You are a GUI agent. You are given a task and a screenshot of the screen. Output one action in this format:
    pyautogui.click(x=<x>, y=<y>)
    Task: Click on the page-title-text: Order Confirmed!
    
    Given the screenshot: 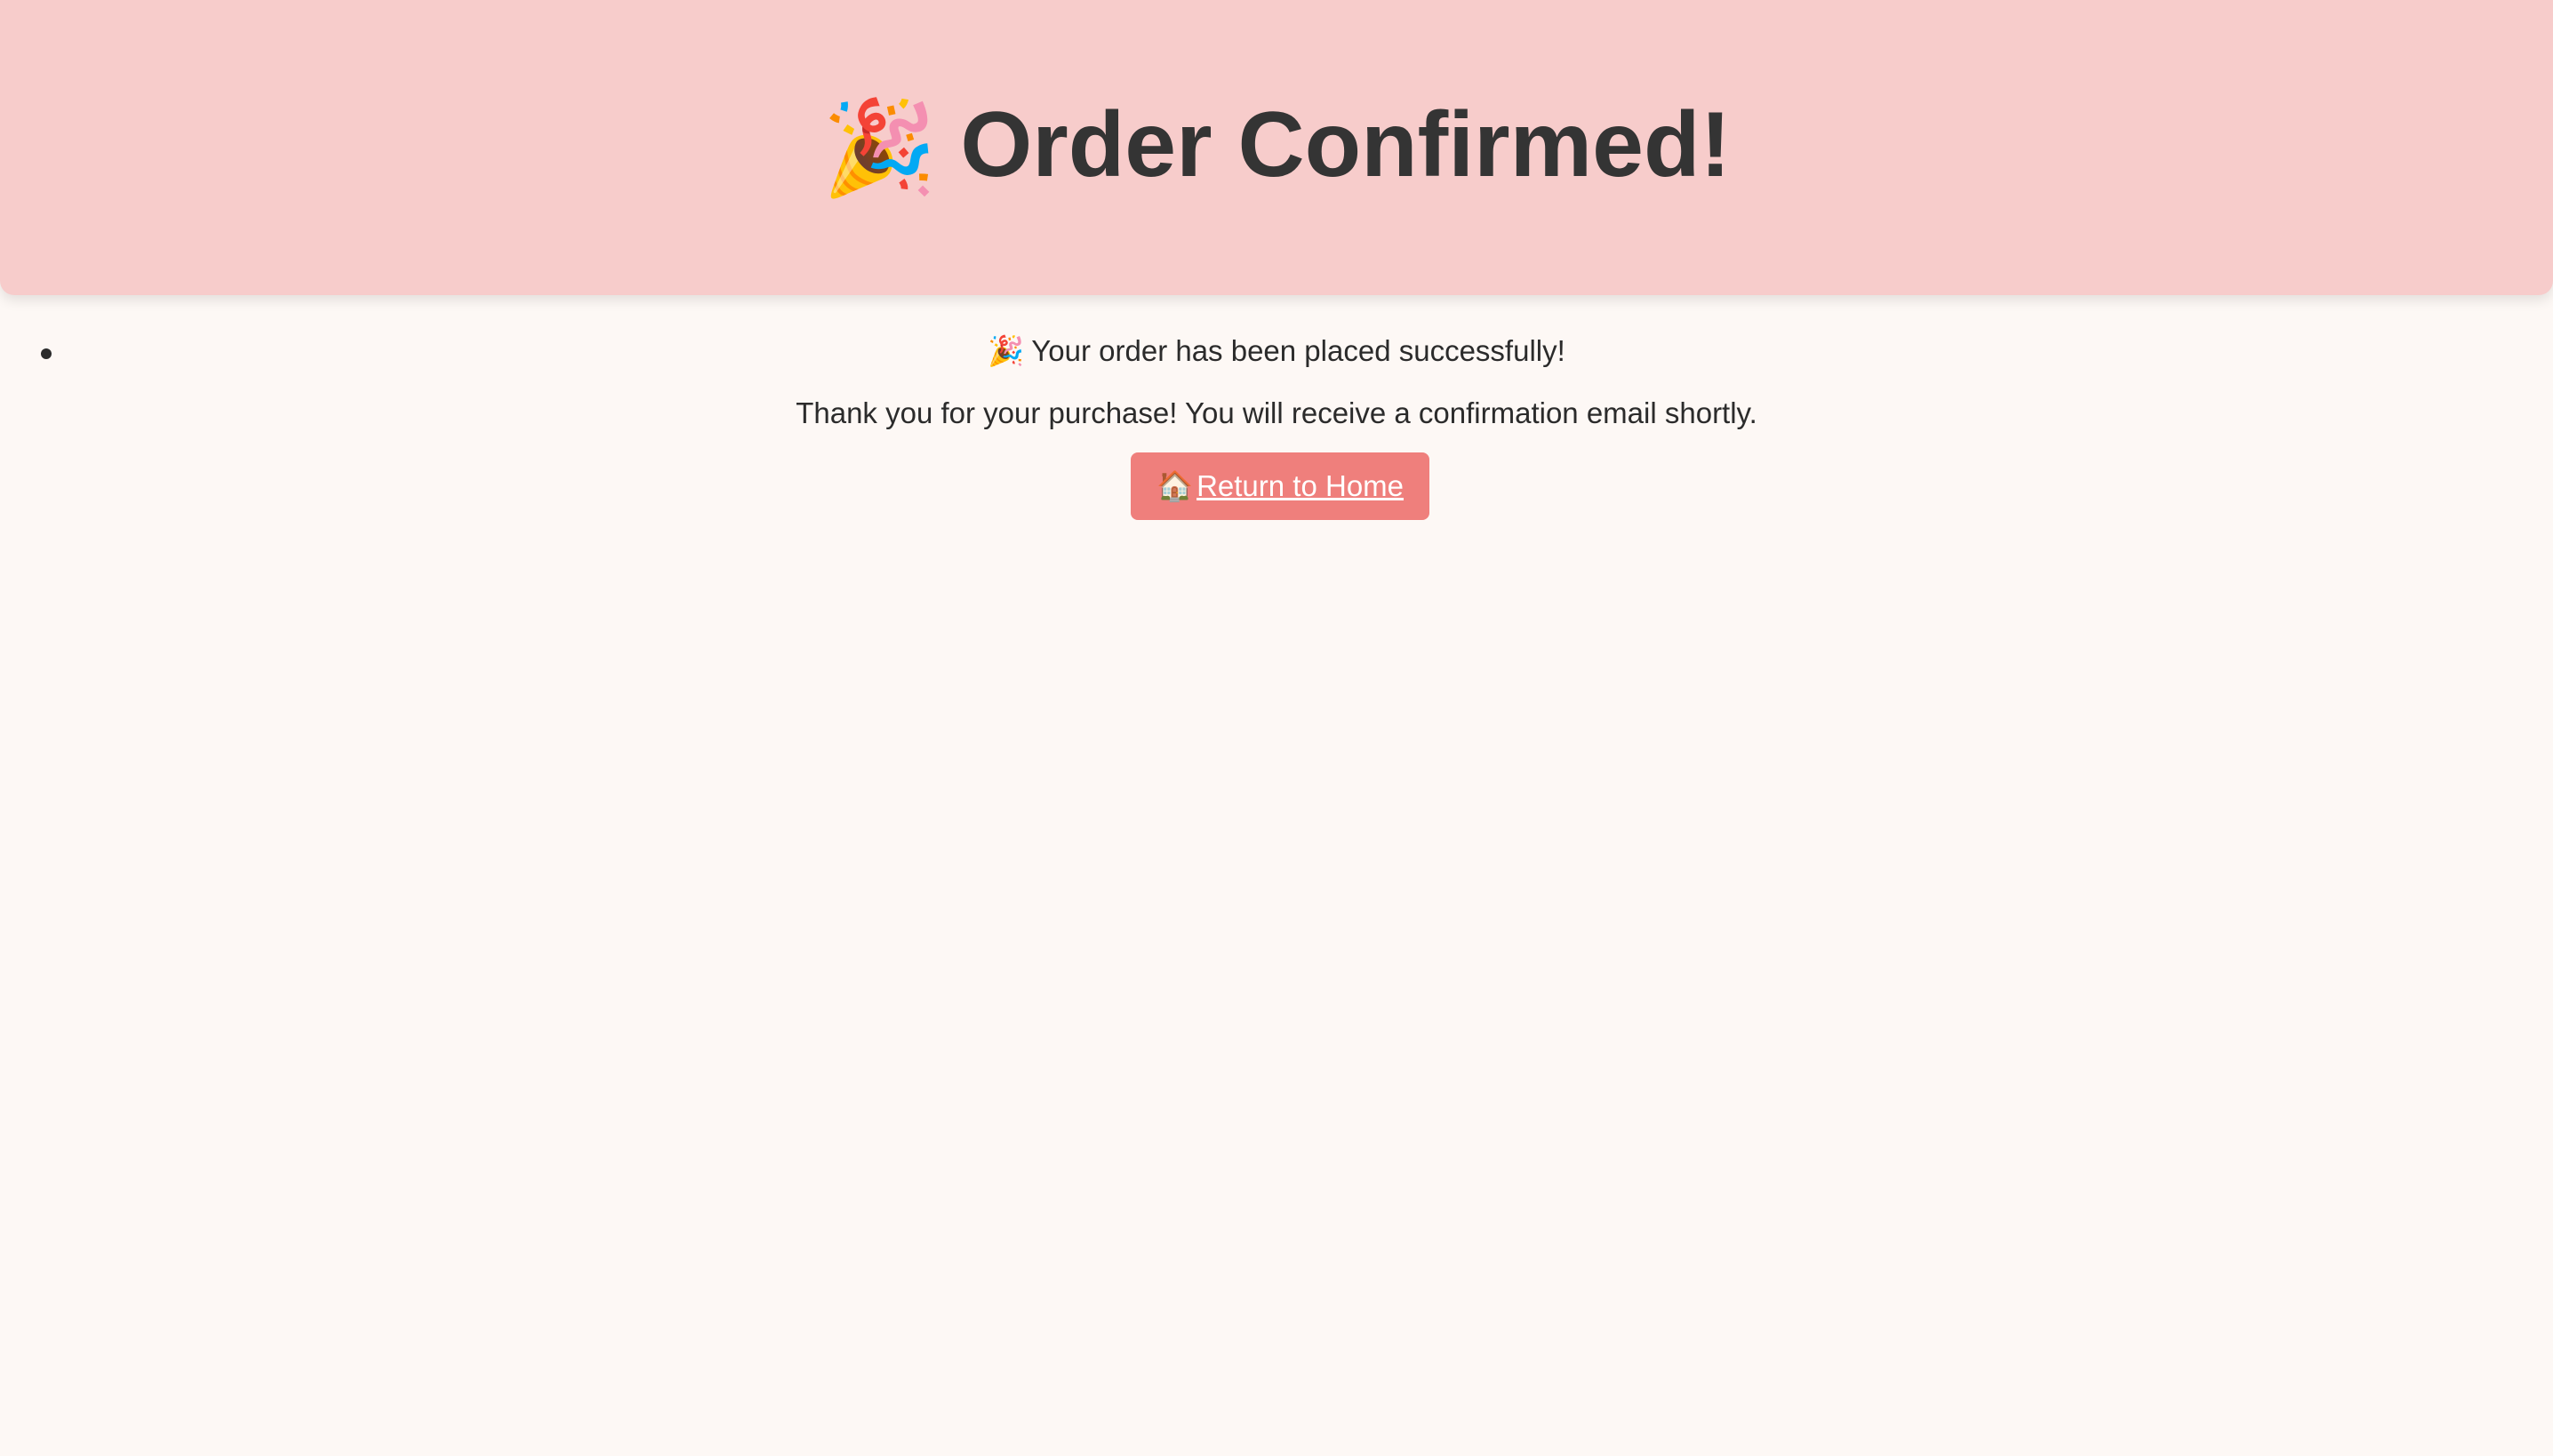 What is the action you would take?
    pyautogui.click(x=1346, y=144)
    